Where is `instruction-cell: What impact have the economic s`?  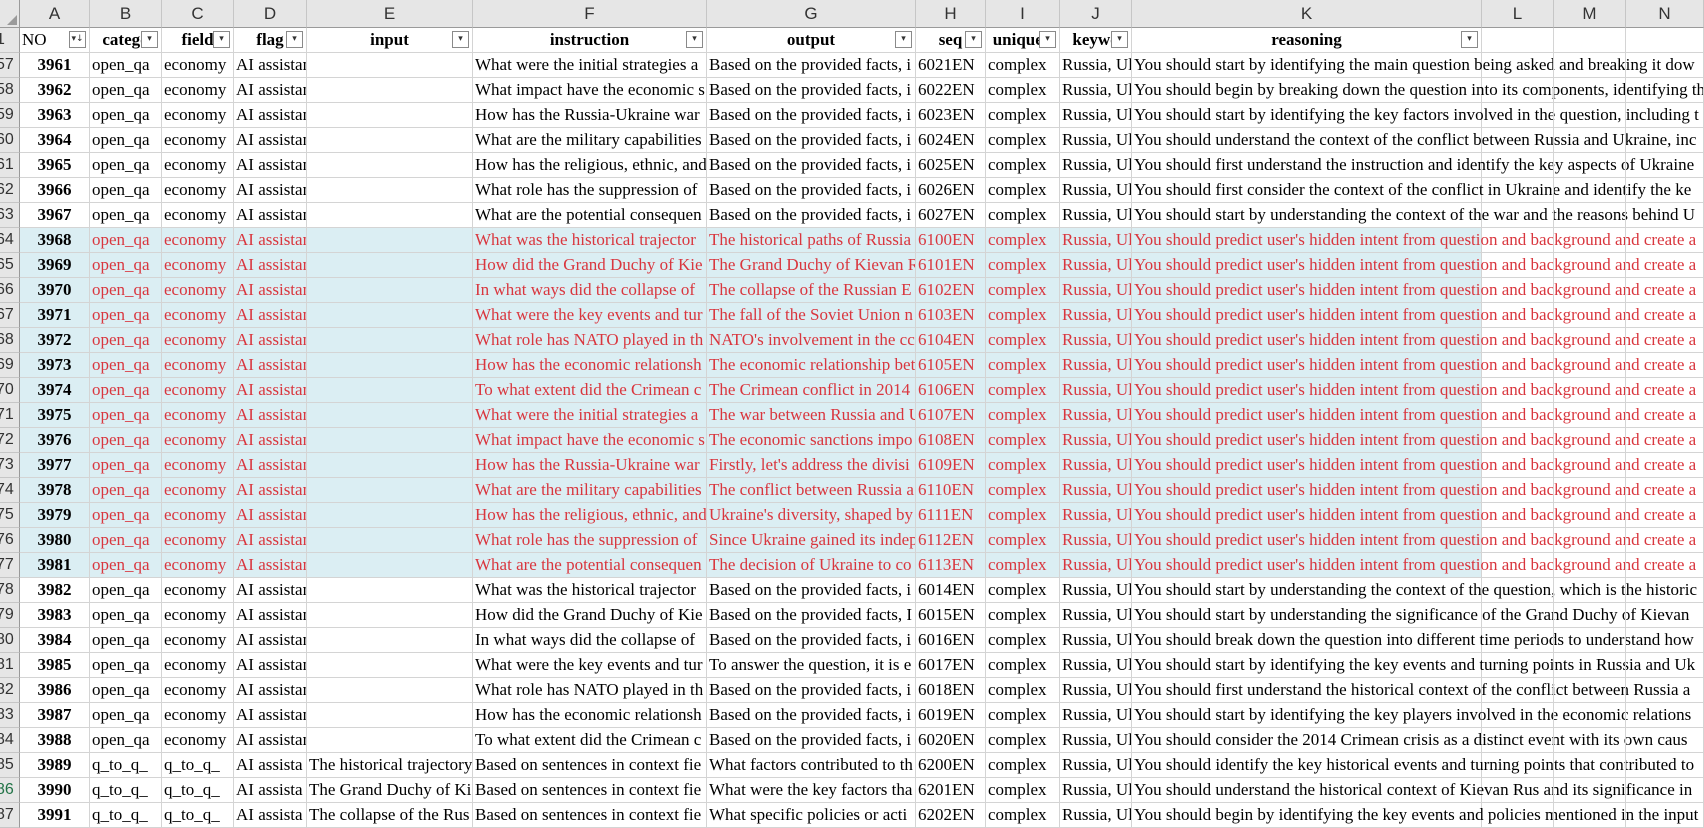 instruction-cell: What impact have the economic s is located at coordinates (590, 90).